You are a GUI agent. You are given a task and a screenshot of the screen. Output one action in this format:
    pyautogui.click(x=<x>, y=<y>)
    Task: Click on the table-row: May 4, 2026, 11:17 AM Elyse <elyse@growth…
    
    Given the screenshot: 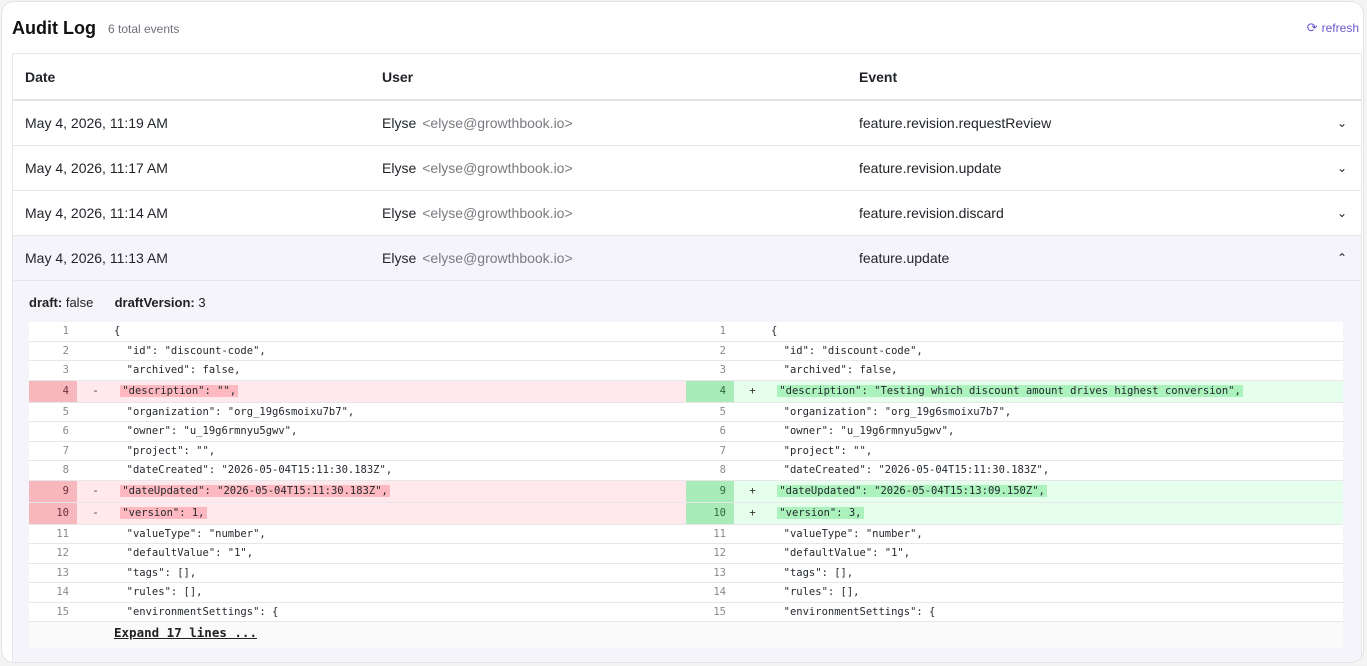 What is the action you would take?
    pyautogui.click(x=687, y=168)
    